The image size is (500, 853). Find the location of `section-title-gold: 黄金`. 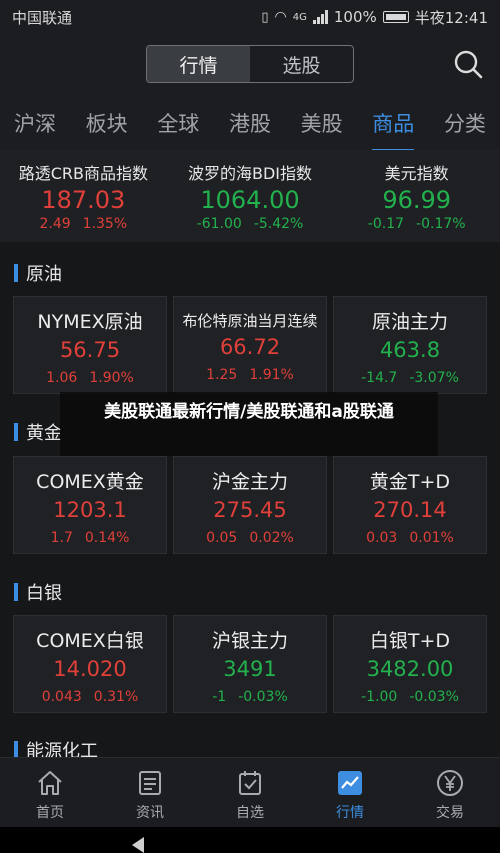

section-title-gold: 黄金 is located at coordinates (38, 432).